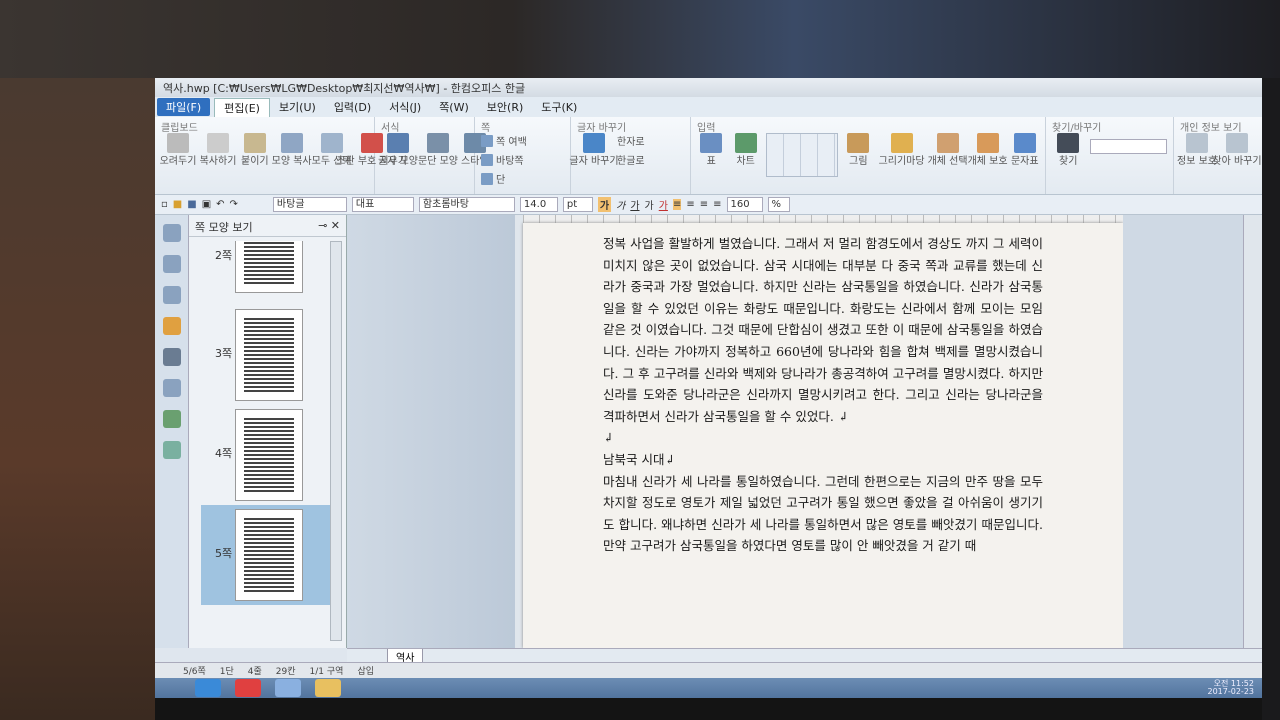  I want to click on document-icon, so click(171, 388).